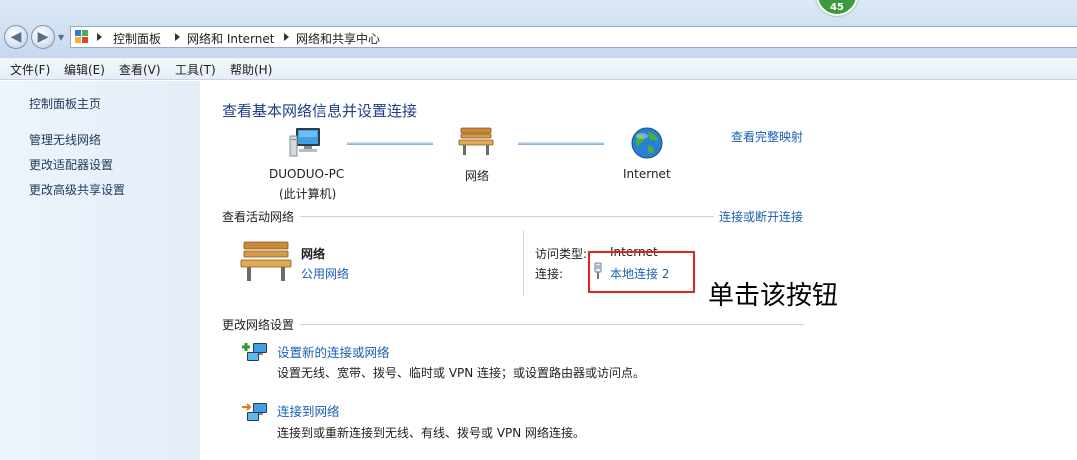 The width and height of the screenshot is (1077, 460). What do you see at coordinates (230, 38) in the screenshot?
I see `breadcrumb-network-internet: 网络和 Internet` at bounding box center [230, 38].